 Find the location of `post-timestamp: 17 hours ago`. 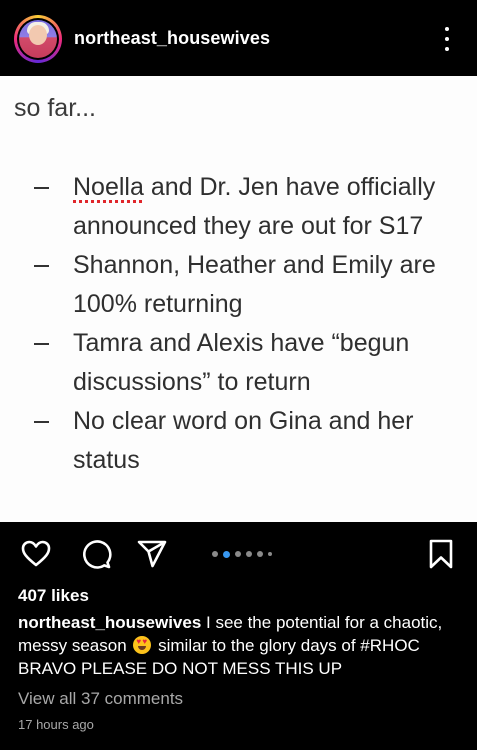

post-timestamp: 17 hours ago is located at coordinates (56, 724).